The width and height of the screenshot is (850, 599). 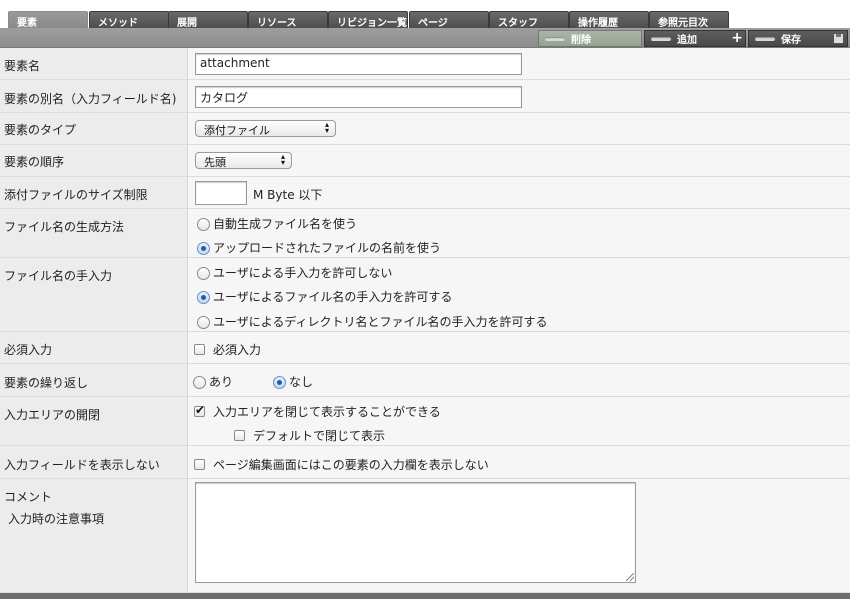 I want to click on manual-filename-radio, so click(x=203, y=297).